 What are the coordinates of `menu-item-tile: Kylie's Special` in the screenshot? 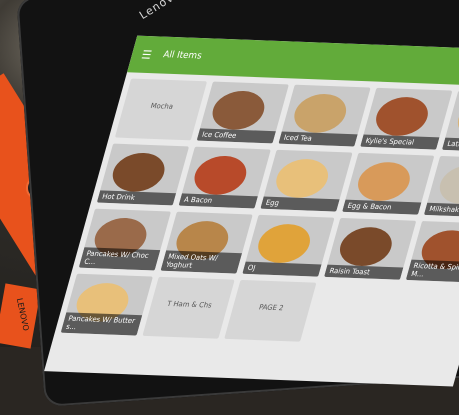 It's located at (406, 118).